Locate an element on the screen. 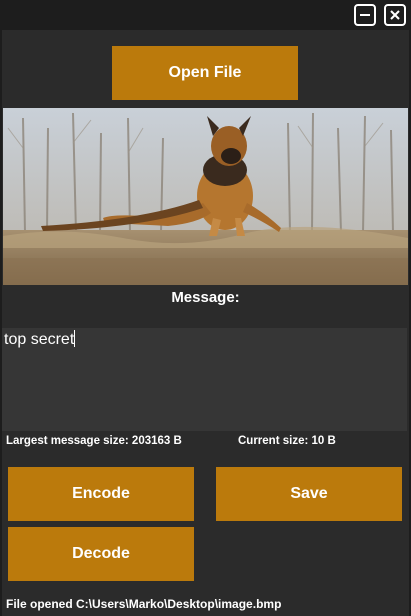  message-label: Message: is located at coordinates (205, 297).